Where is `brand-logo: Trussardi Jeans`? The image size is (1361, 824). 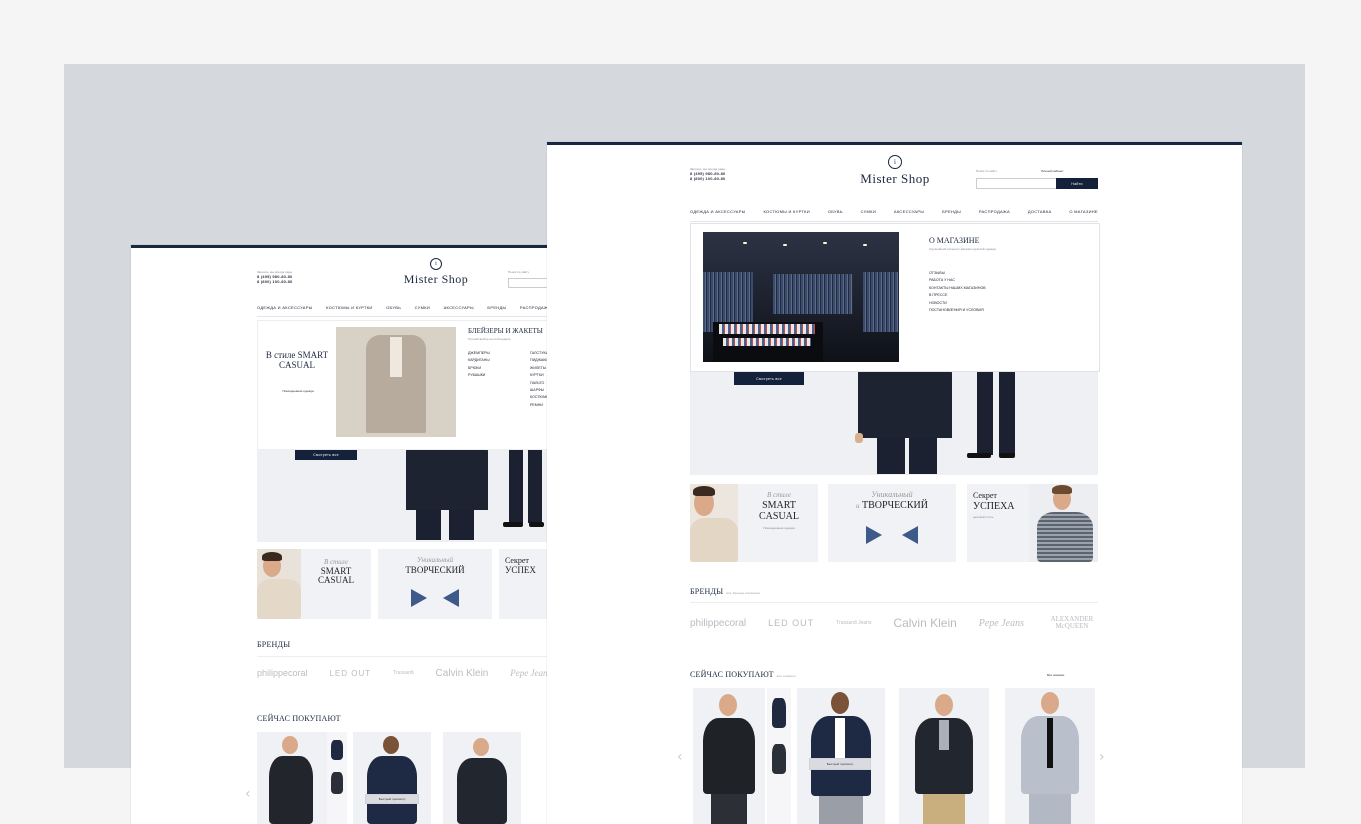
brand-logo: Trussardi Jeans is located at coordinates (853, 623).